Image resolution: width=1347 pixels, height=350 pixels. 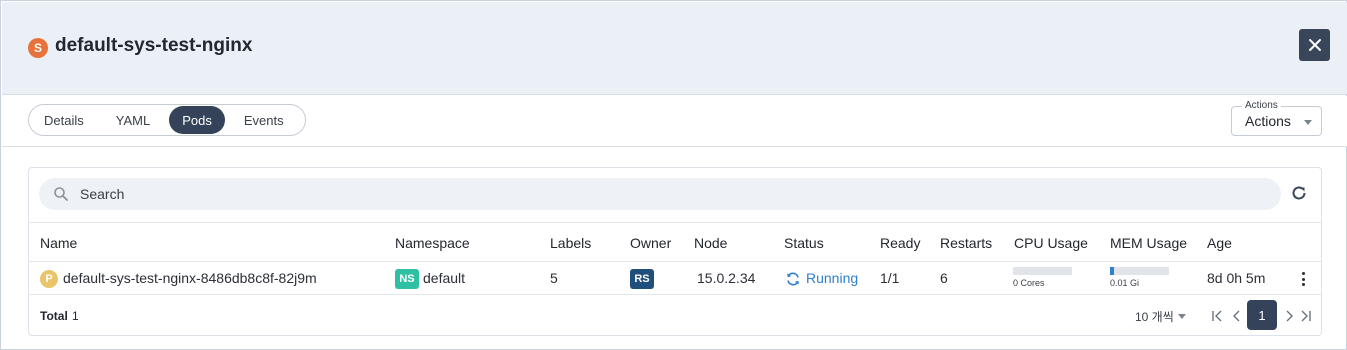 I want to click on column-restarts: Restarts, so click(x=966, y=243).